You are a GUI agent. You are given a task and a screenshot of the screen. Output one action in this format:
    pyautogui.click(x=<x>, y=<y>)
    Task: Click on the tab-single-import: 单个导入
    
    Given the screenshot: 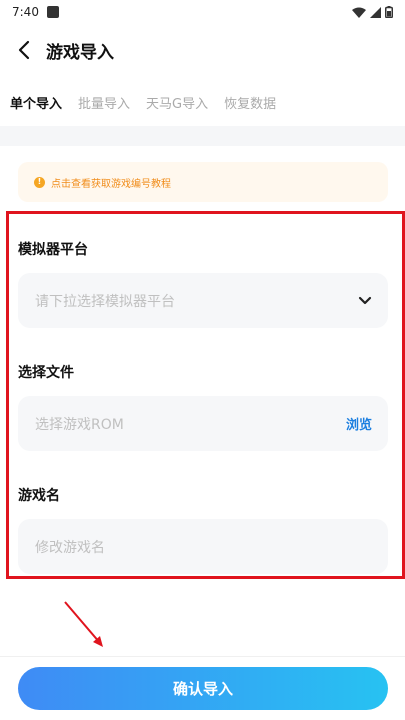 What is the action you would take?
    pyautogui.click(x=36, y=102)
    